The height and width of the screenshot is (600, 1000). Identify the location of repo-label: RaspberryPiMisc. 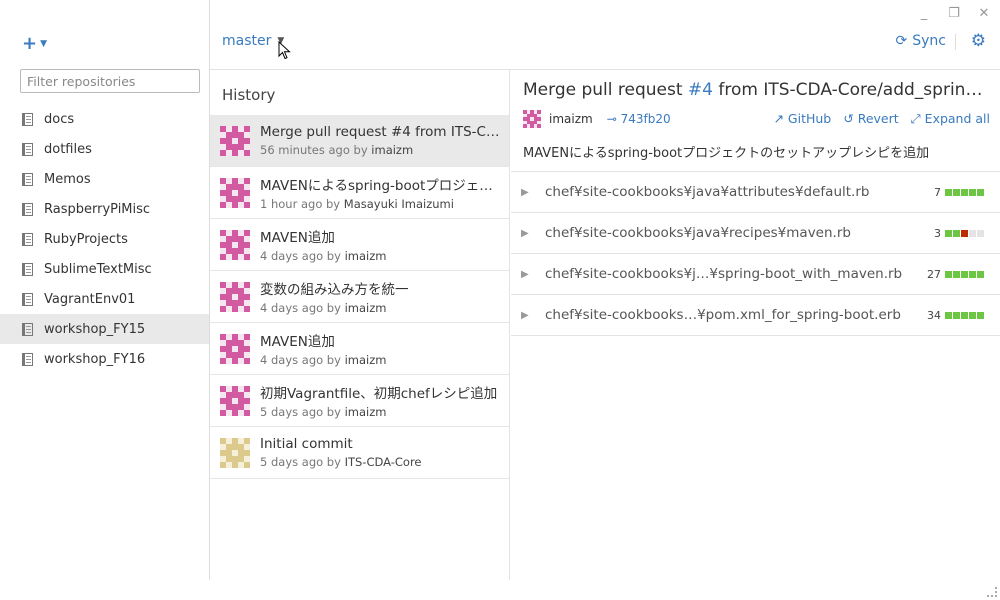
(97, 209).